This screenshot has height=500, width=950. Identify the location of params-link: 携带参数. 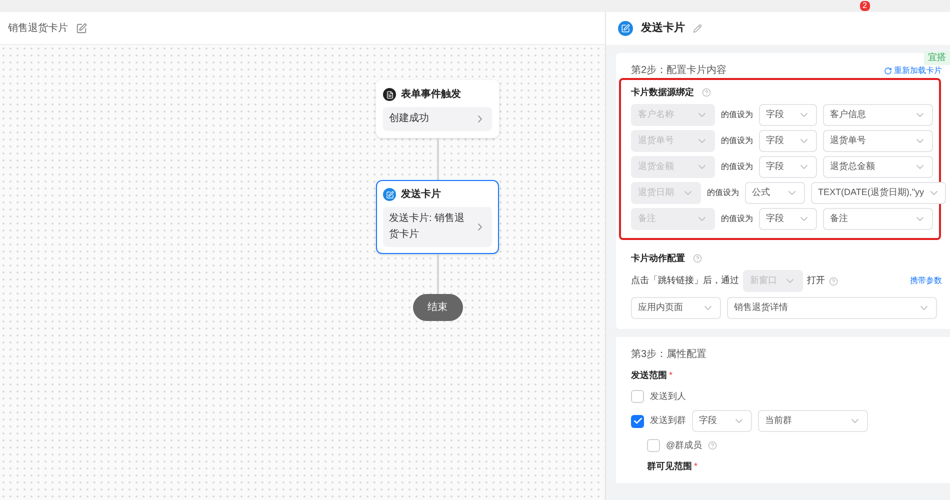
(926, 281).